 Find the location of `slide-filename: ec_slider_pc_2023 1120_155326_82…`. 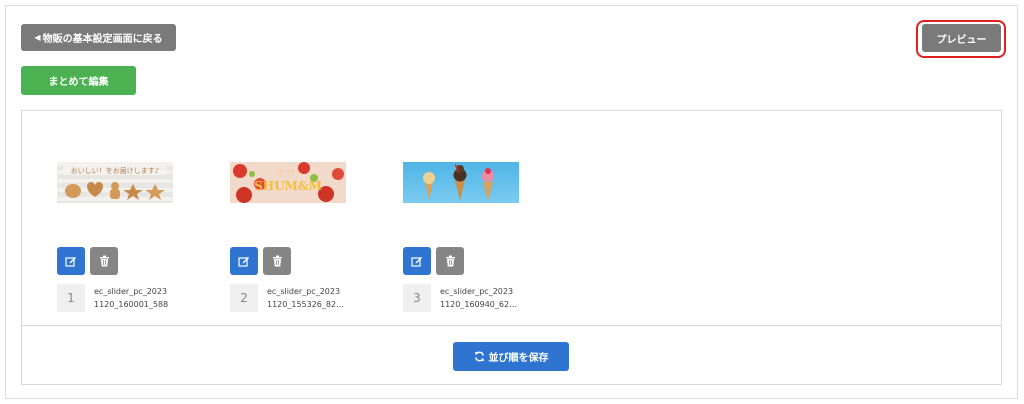

slide-filename: ec_slider_pc_2023 1120_155326_82… is located at coordinates (307, 298).